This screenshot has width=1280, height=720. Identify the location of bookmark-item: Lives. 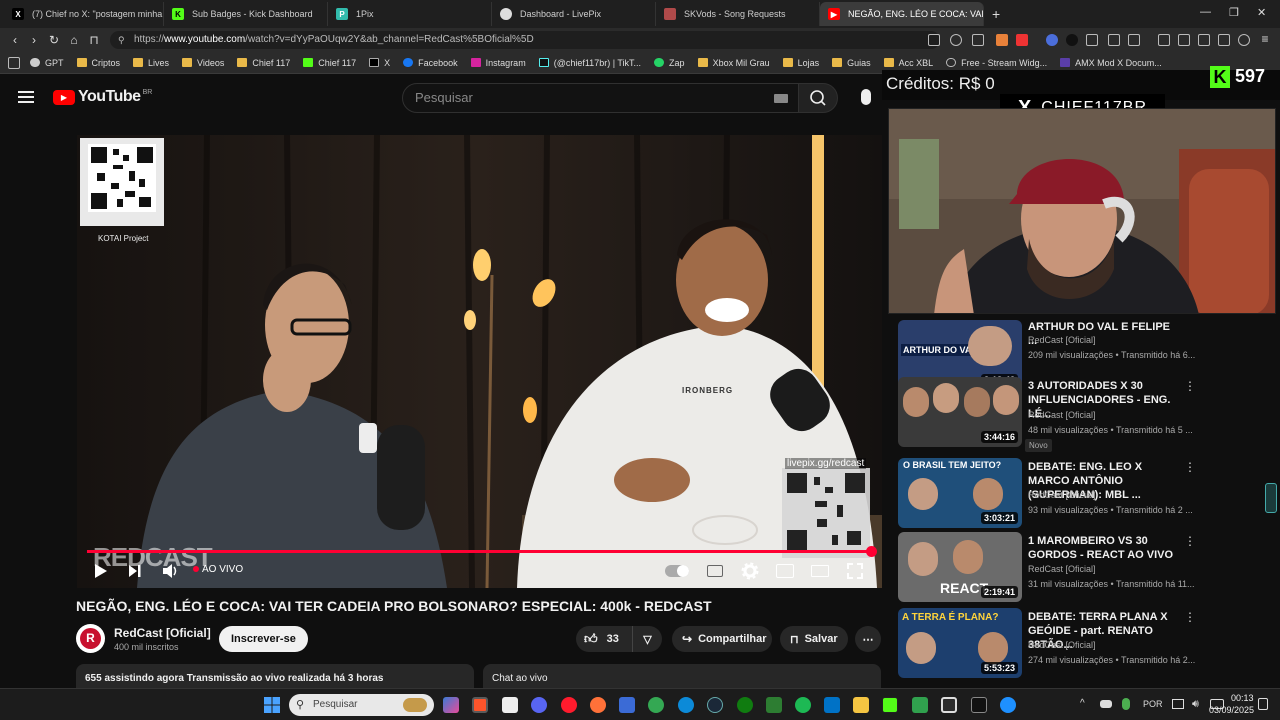
(151, 63).